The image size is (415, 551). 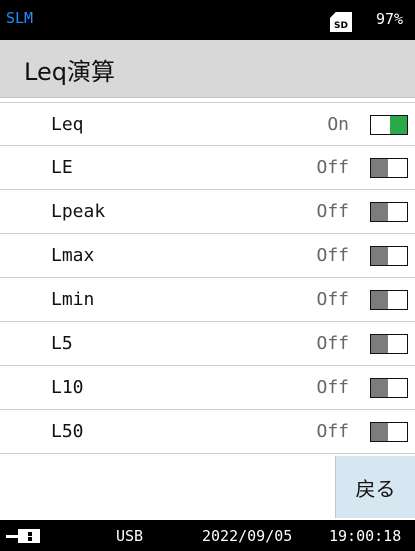 I want to click on title-bar: Leq演算, so click(x=207, y=69).